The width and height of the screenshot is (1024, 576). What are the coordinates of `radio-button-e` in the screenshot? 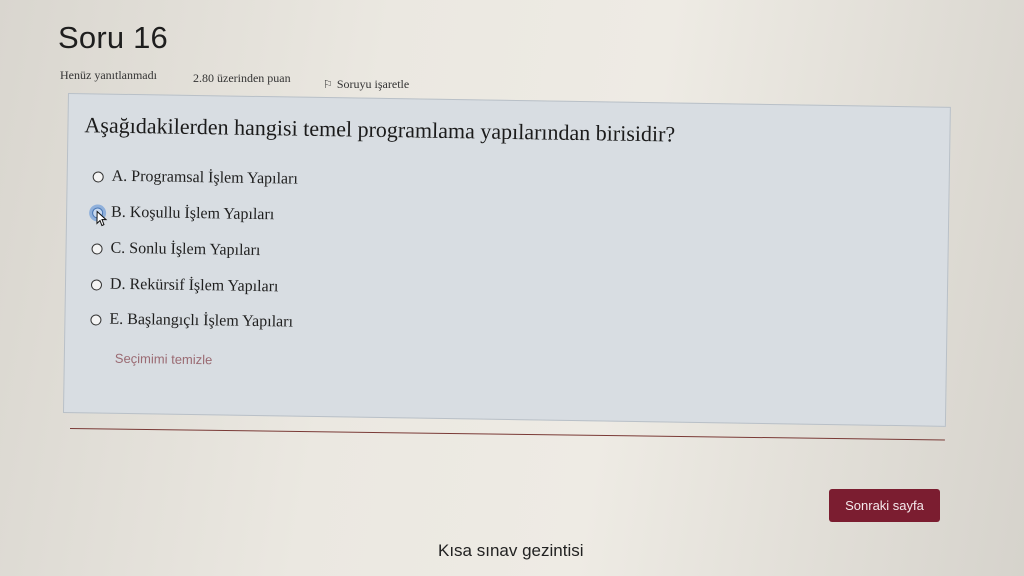 It's located at (96, 319).